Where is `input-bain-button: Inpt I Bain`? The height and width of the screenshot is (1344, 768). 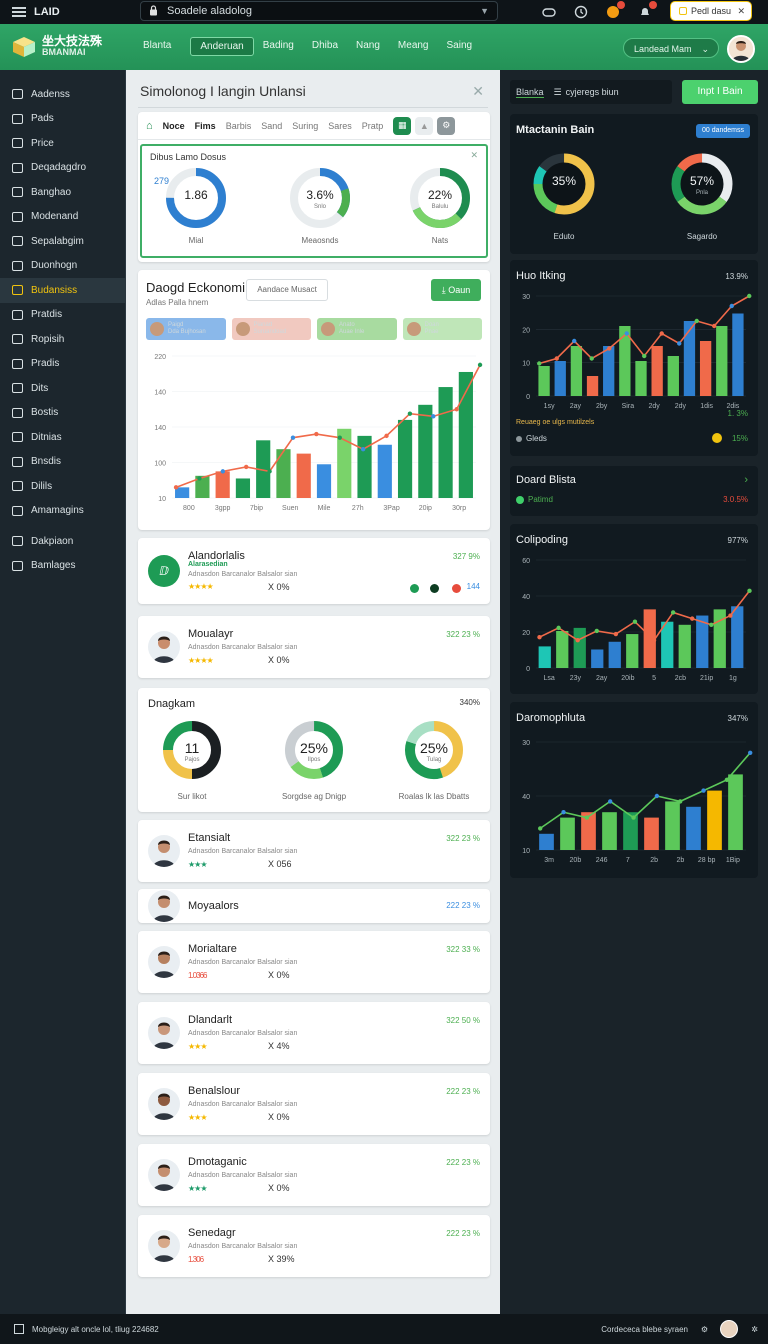
input-bain-button: Inpt I Bain is located at coordinates (720, 92).